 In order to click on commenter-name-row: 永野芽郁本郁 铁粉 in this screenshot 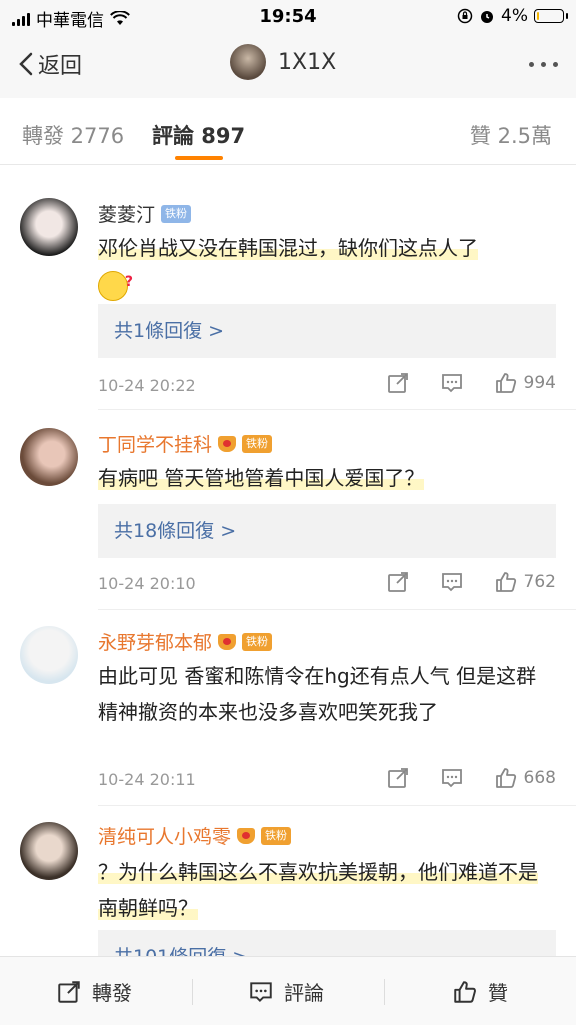, I will do `click(185, 641)`.